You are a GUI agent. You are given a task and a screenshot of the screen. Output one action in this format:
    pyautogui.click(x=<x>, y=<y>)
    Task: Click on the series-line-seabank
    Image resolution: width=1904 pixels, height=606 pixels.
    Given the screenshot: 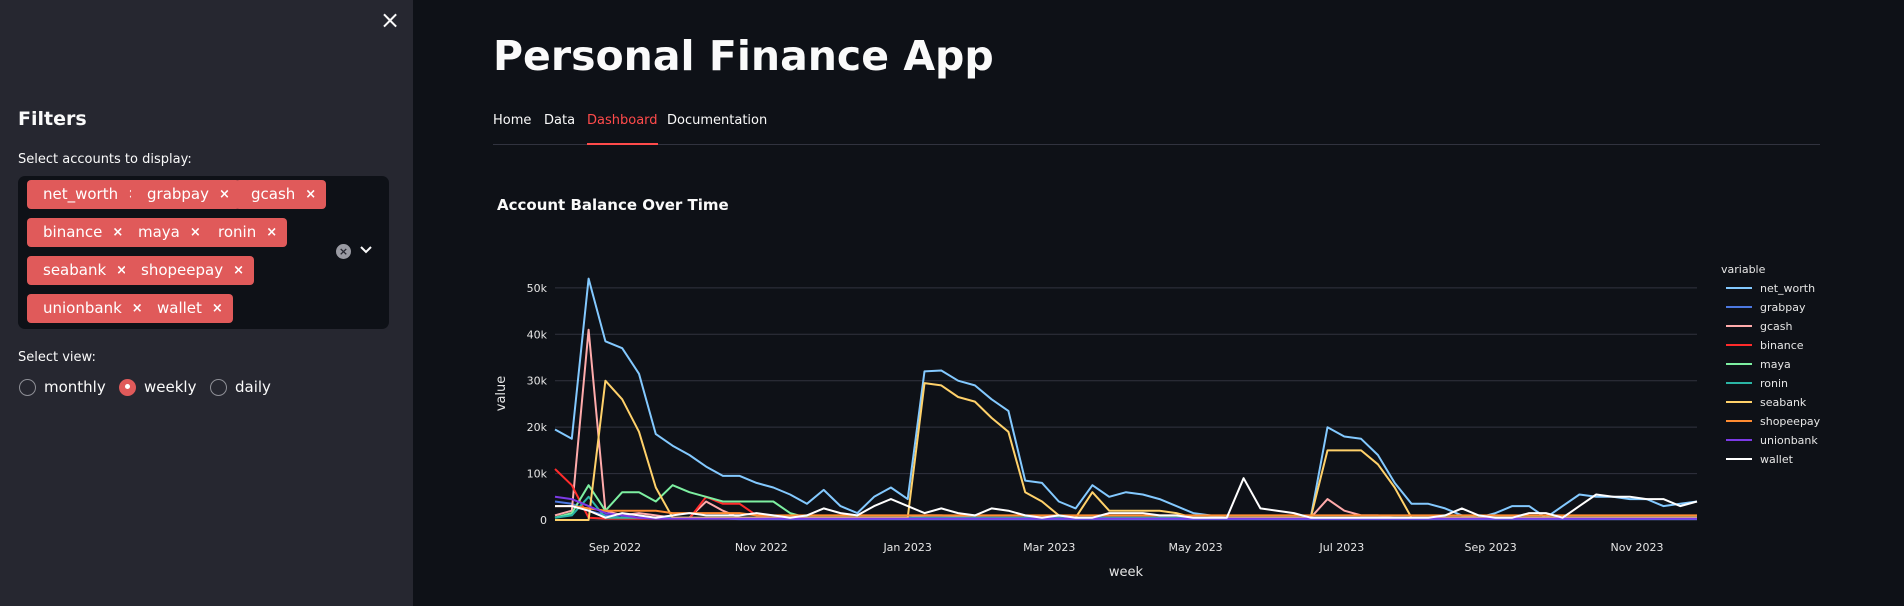 What is the action you would take?
    pyautogui.click(x=1126, y=450)
    